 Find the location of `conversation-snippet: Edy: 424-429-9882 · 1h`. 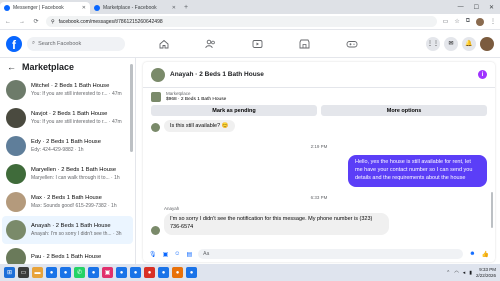

conversation-snippet: Edy: 424-429-9882 · 1h is located at coordinates (57, 150).